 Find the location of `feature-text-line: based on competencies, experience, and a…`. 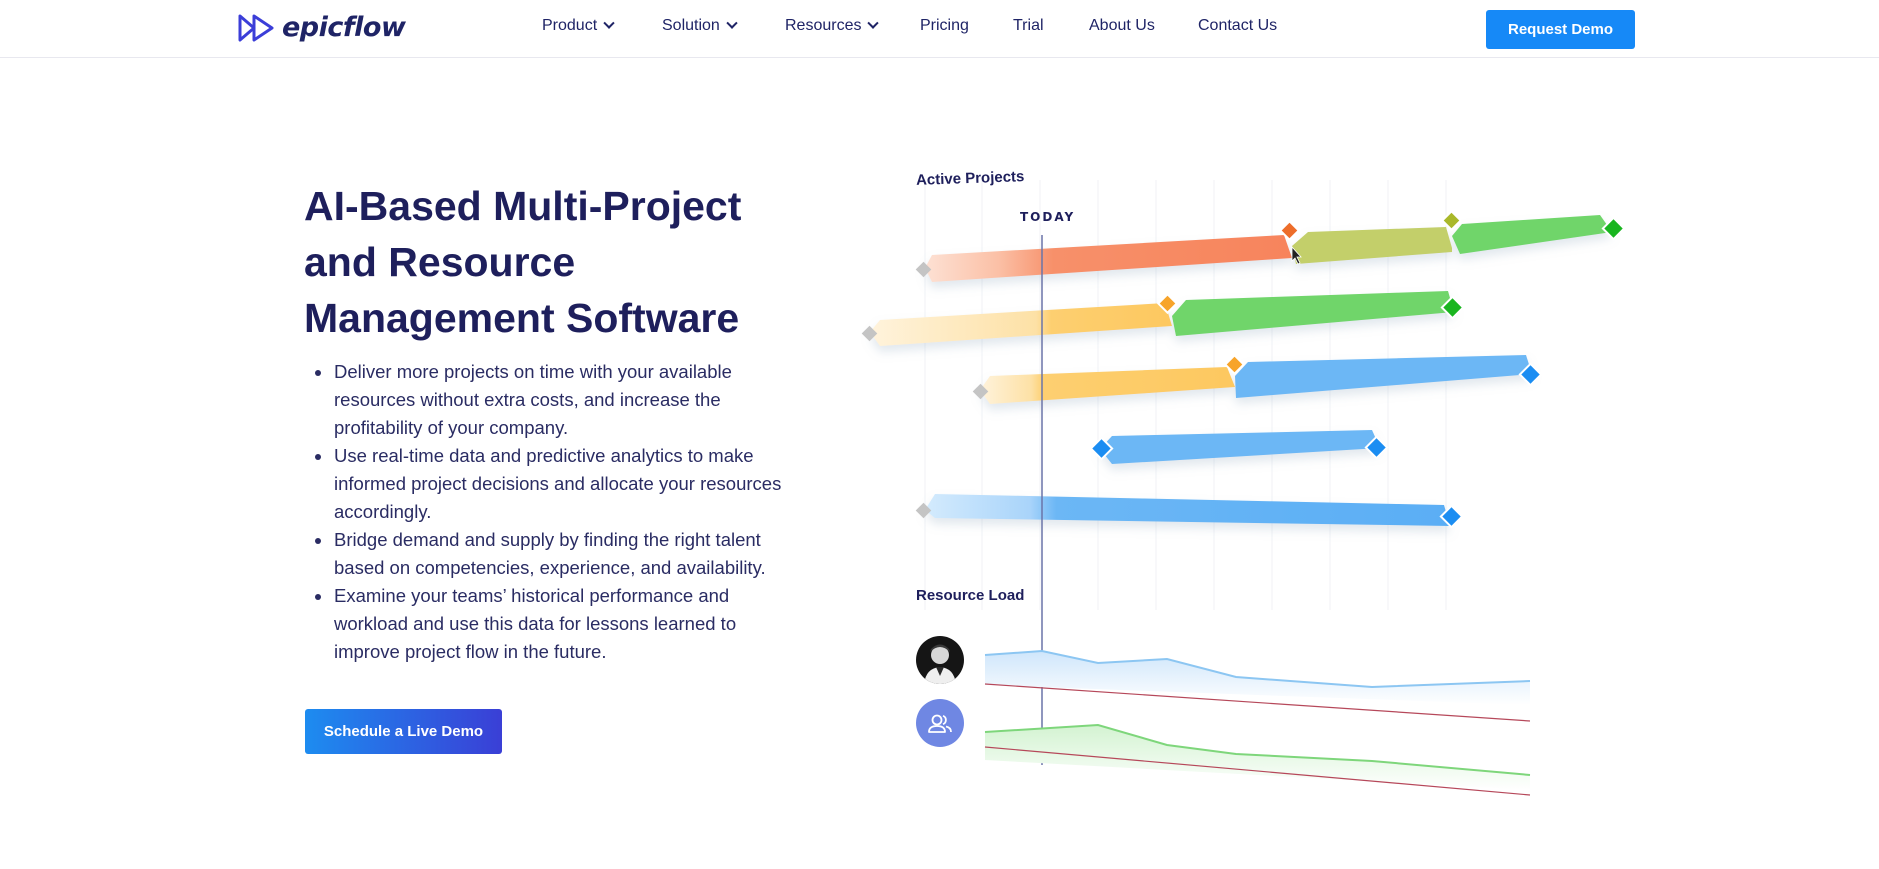

feature-text-line: based on competencies, experience, and a… is located at coordinates (550, 567).